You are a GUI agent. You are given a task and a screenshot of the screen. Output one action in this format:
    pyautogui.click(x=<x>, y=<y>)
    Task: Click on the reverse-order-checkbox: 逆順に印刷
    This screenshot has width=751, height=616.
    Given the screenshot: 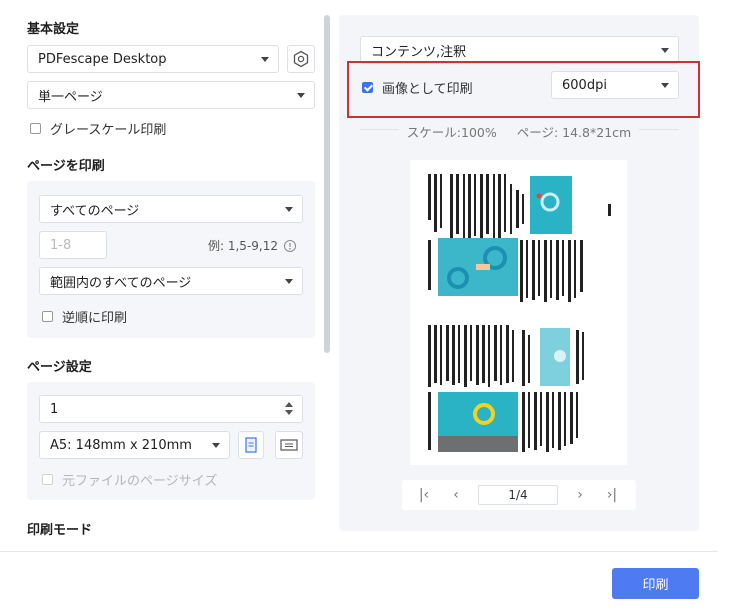 What is the action you would take?
    pyautogui.click(x=84, y=316)
    